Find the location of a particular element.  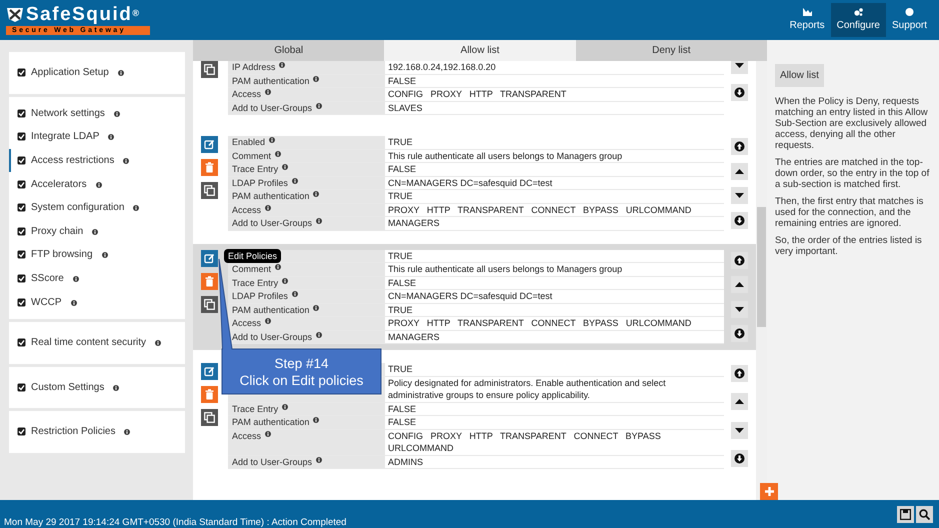

sidebar-item: Custom Settings is located at coordinates (97, 388).